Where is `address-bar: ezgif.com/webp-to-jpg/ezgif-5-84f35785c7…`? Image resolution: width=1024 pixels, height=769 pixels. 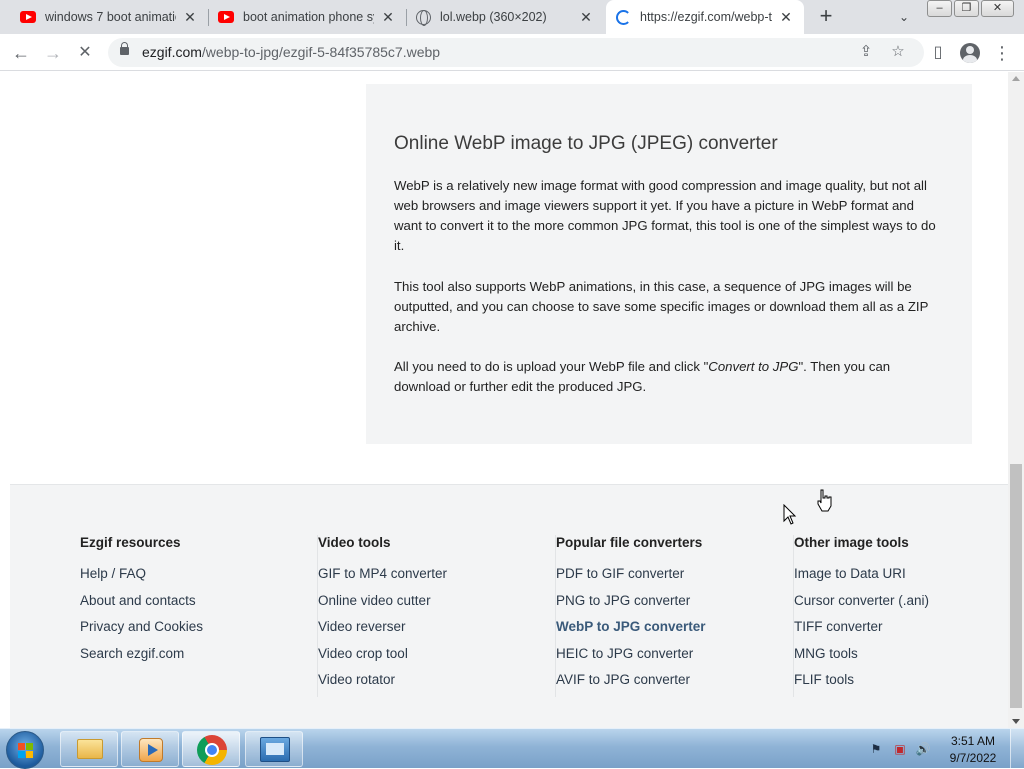
address-bar: ezgif.com/webp-to-jpg/ezgif-5-84f35785c7… is located at coordinates (516, 52).